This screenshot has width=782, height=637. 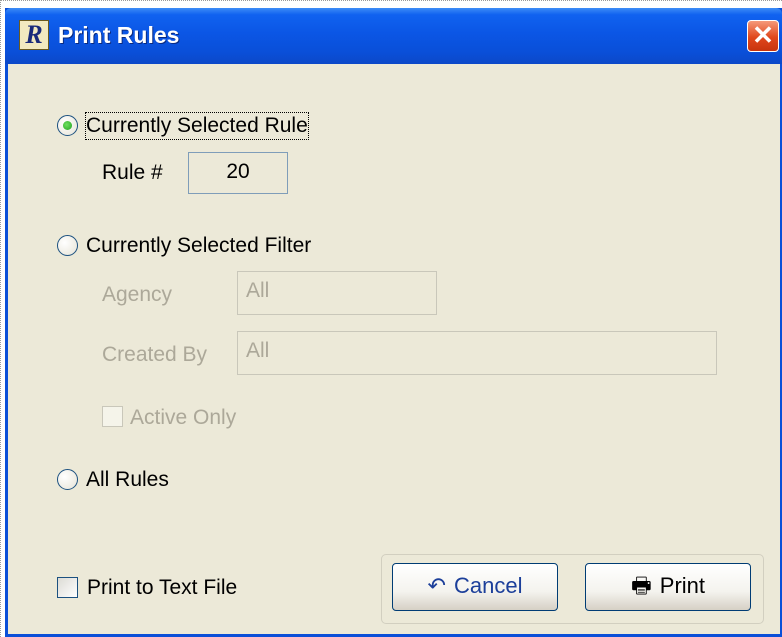 I want to click on app-logo-icon: R, so click(x=34, y=35).